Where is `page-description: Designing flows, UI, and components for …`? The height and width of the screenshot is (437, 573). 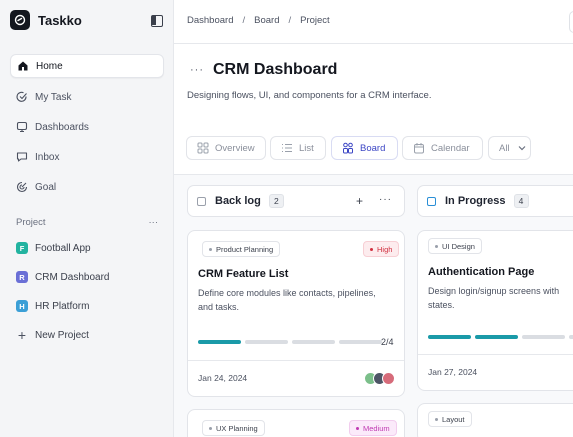
page-description: Designing flows, UI, and components for … is located at coordinates (309, 95).